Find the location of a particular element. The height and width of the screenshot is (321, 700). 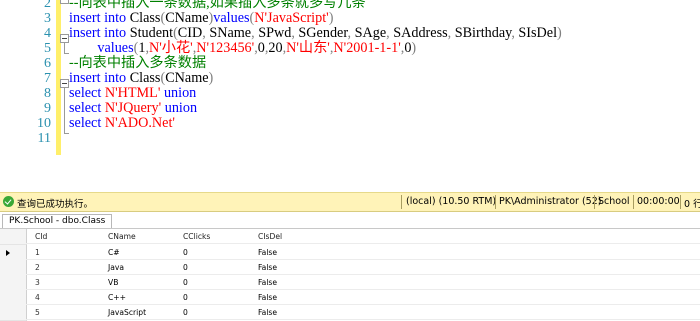

code-text: select N'ADO.Net' is located at coordinates (122, 123).